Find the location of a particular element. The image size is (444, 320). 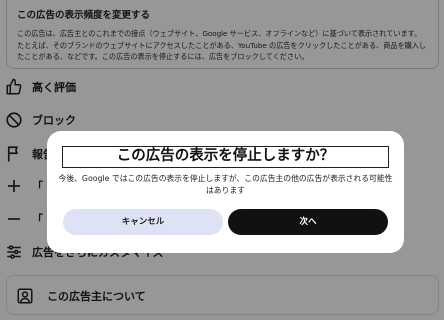

cancel-button: キャンセル is located at coordinates (143, 222).